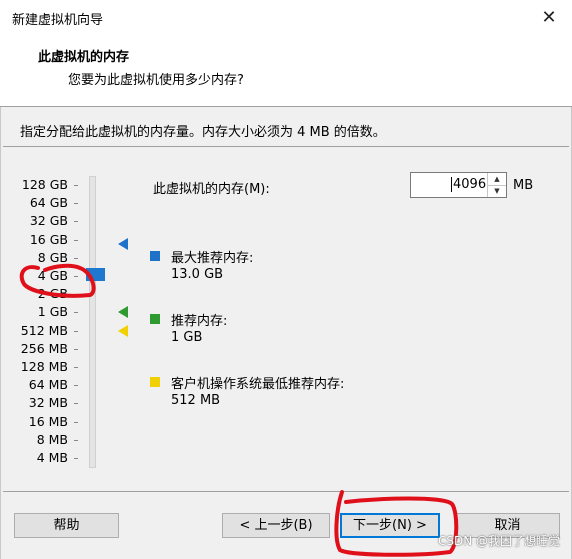 The image size is (572, 559). Describe the element at coordinates (57, 280) in the screenshot. I see `annotation-circle-4gb` at that location.